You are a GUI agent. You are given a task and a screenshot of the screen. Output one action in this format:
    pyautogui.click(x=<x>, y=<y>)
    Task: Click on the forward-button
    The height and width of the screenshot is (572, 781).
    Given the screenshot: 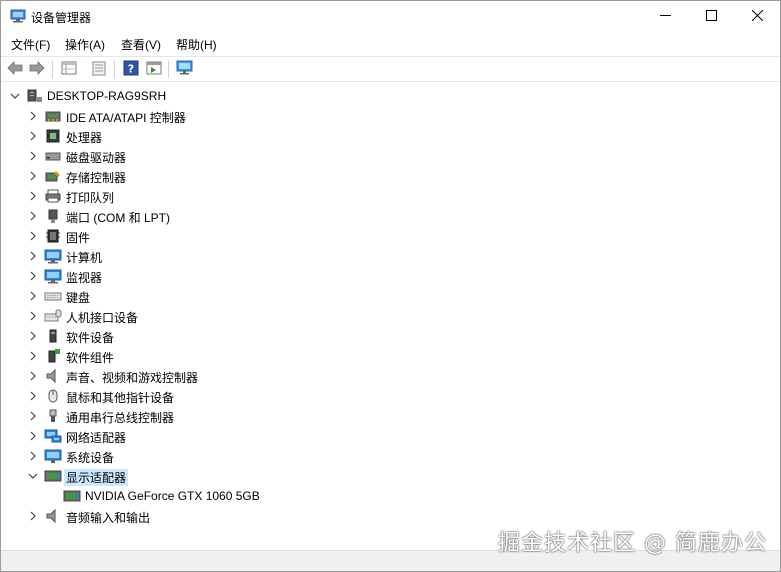 What is the action you would take?
    pyautogui.click(x=37, y=69)
    